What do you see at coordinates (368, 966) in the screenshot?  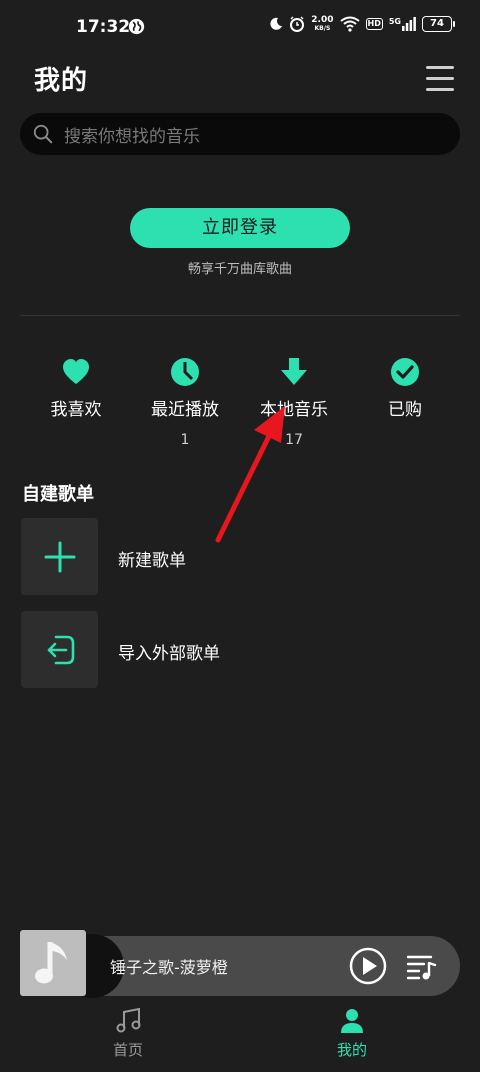 I see `play-button` at bounding box center [368, 966].